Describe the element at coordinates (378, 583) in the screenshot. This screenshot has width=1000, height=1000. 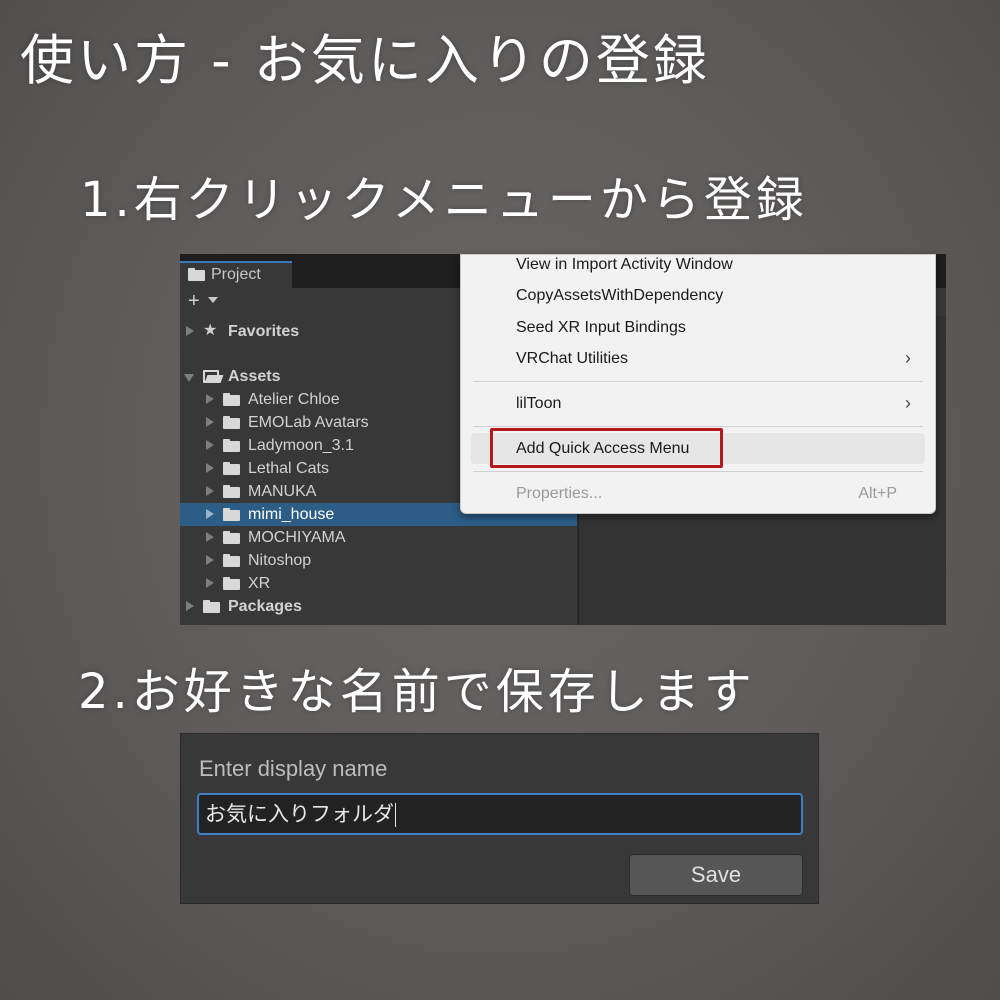
I see `tree-item-folder: XR` at that location.